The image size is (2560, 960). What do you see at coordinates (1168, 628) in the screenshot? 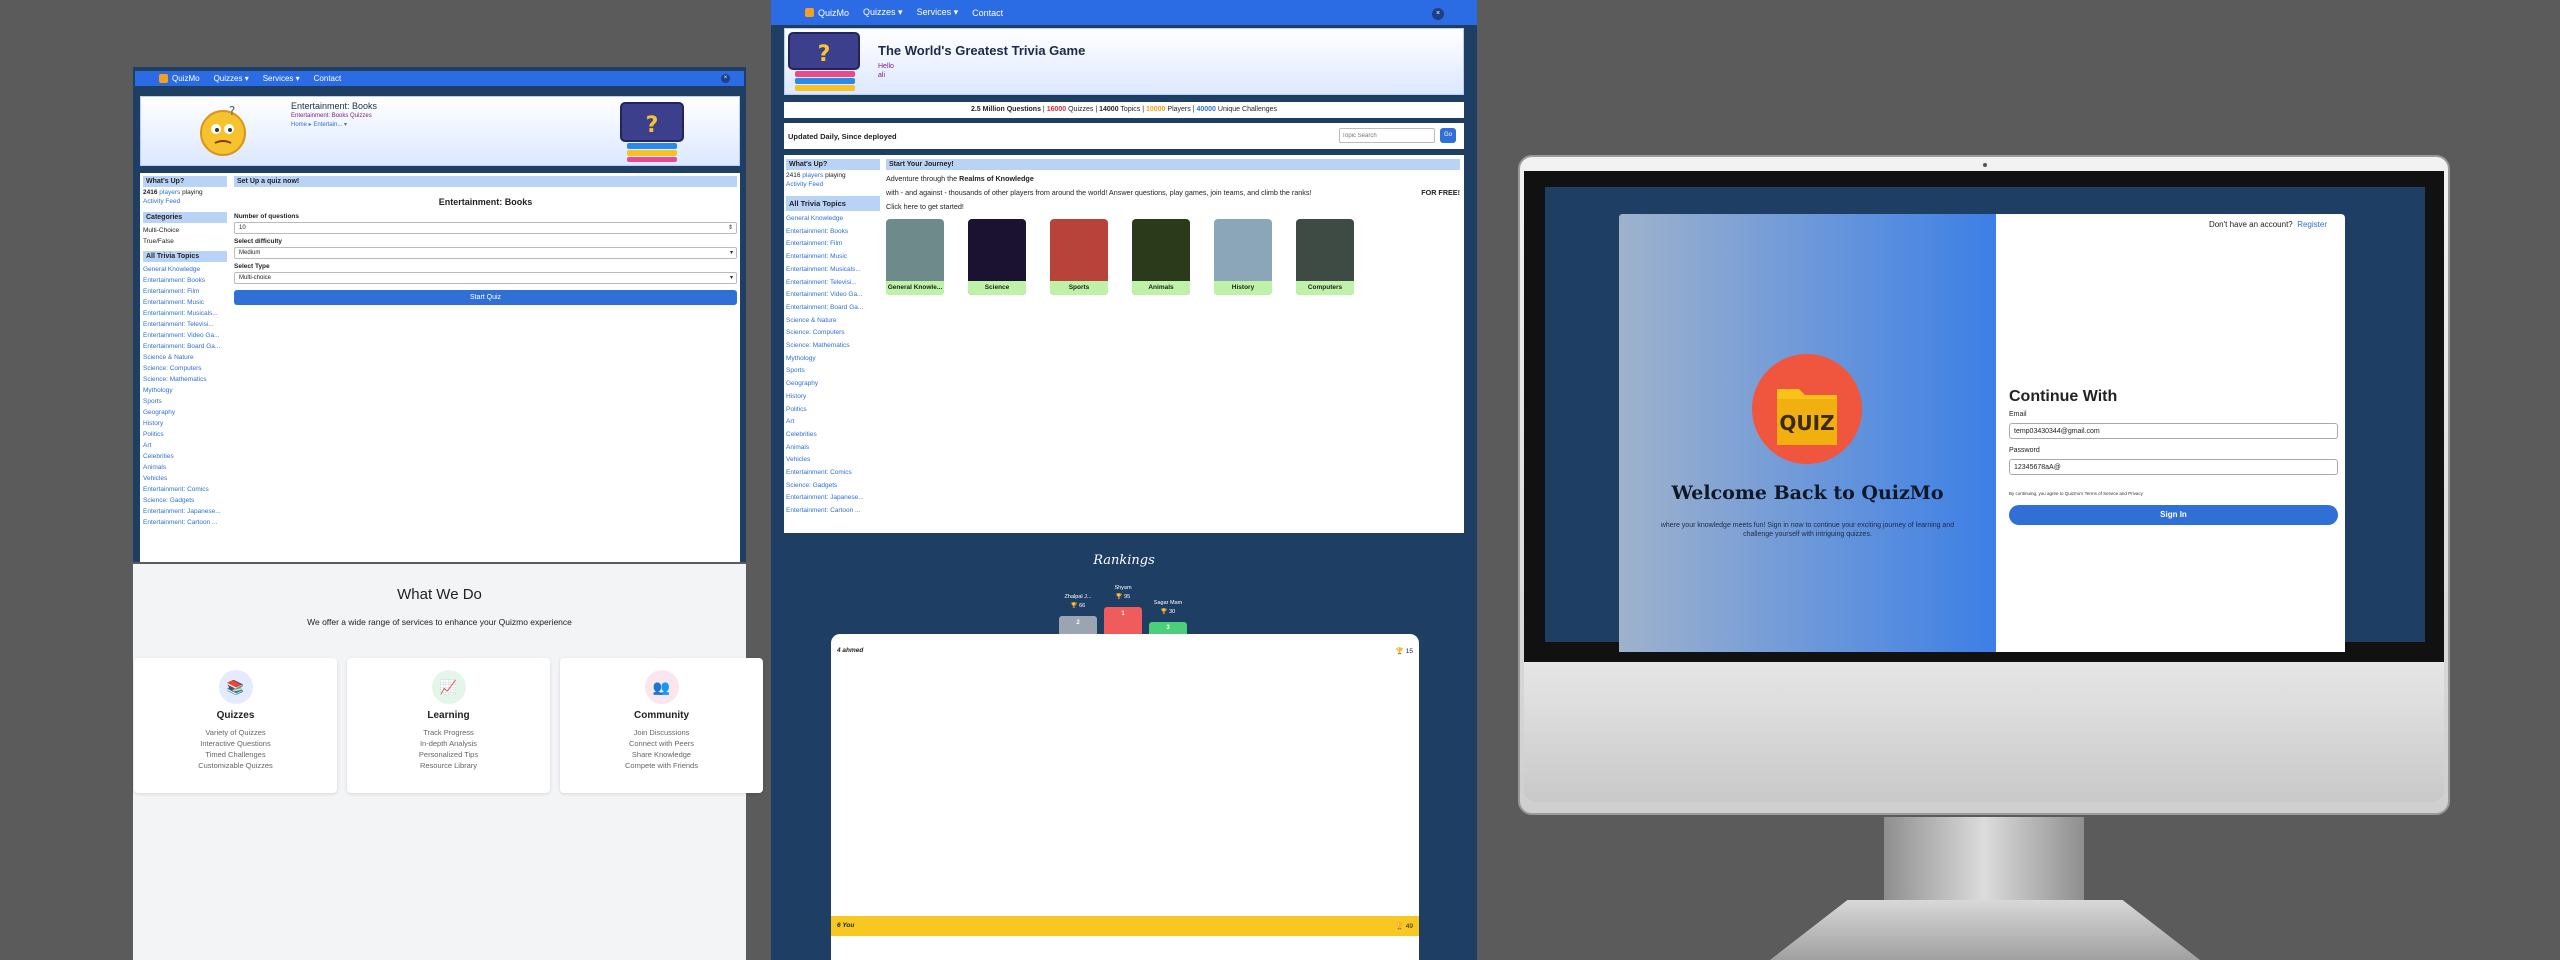
I see `podium-step: 3` at bounding box center [1168, 628].